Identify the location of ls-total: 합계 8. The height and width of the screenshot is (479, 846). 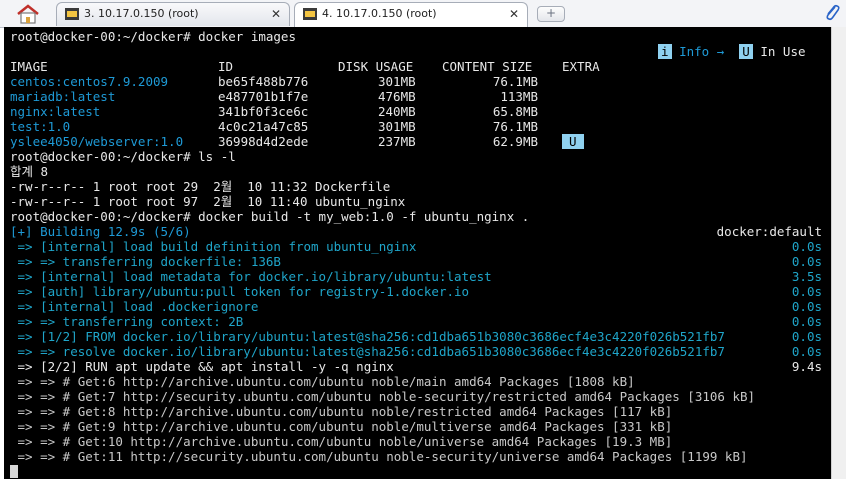
(29, 171).